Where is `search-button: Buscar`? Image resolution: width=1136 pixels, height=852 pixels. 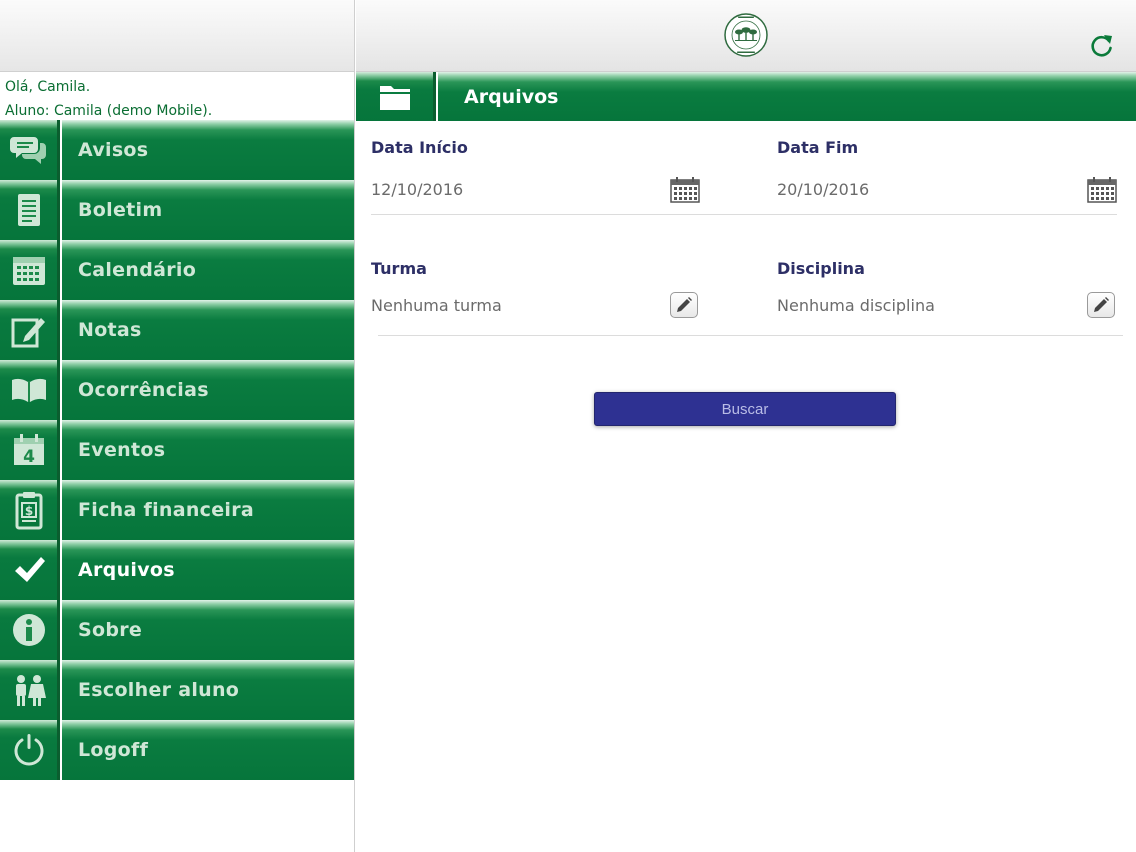 search-button: Buscar is located at coordinates (745, 409).